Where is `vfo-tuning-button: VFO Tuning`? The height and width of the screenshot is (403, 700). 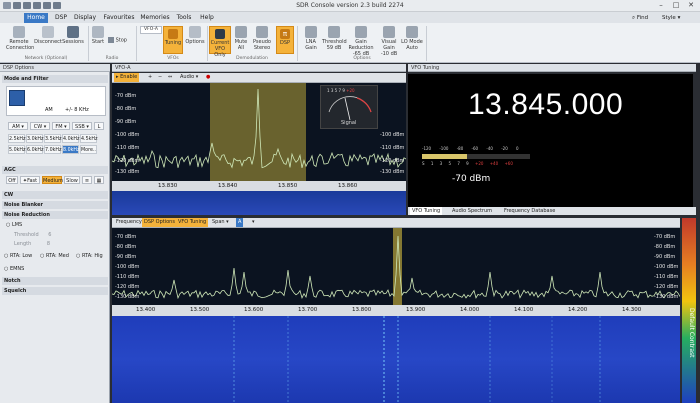 vfo-tuning-button: VFO Tuning is located at coordinates (192, 222).